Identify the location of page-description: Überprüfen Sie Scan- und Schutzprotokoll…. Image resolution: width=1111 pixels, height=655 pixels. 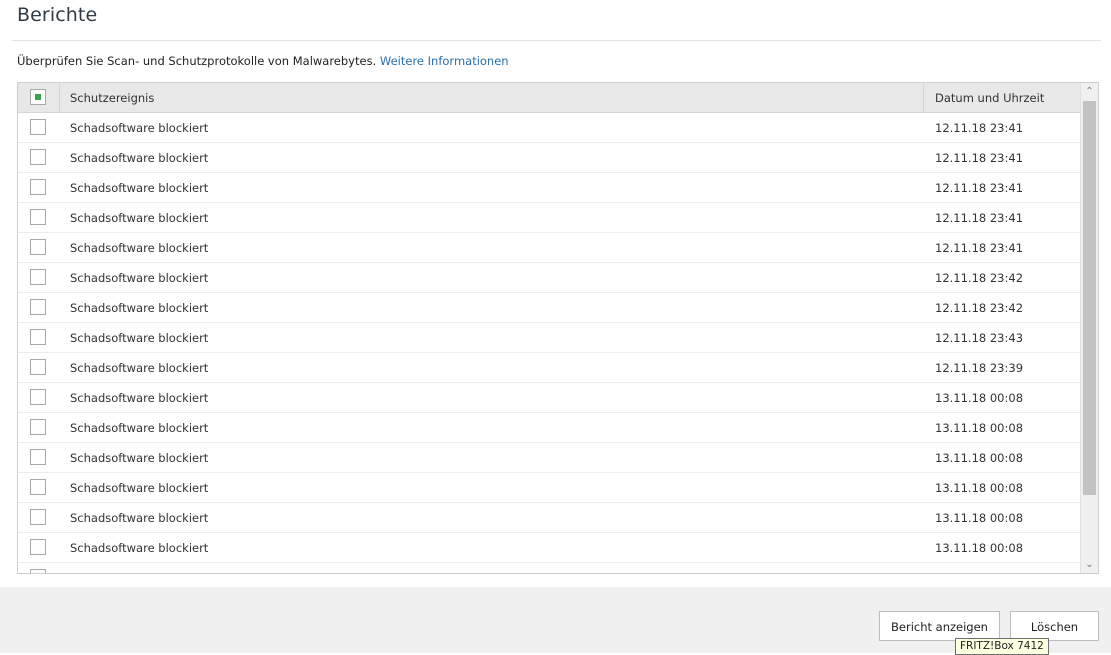
(263, 61).